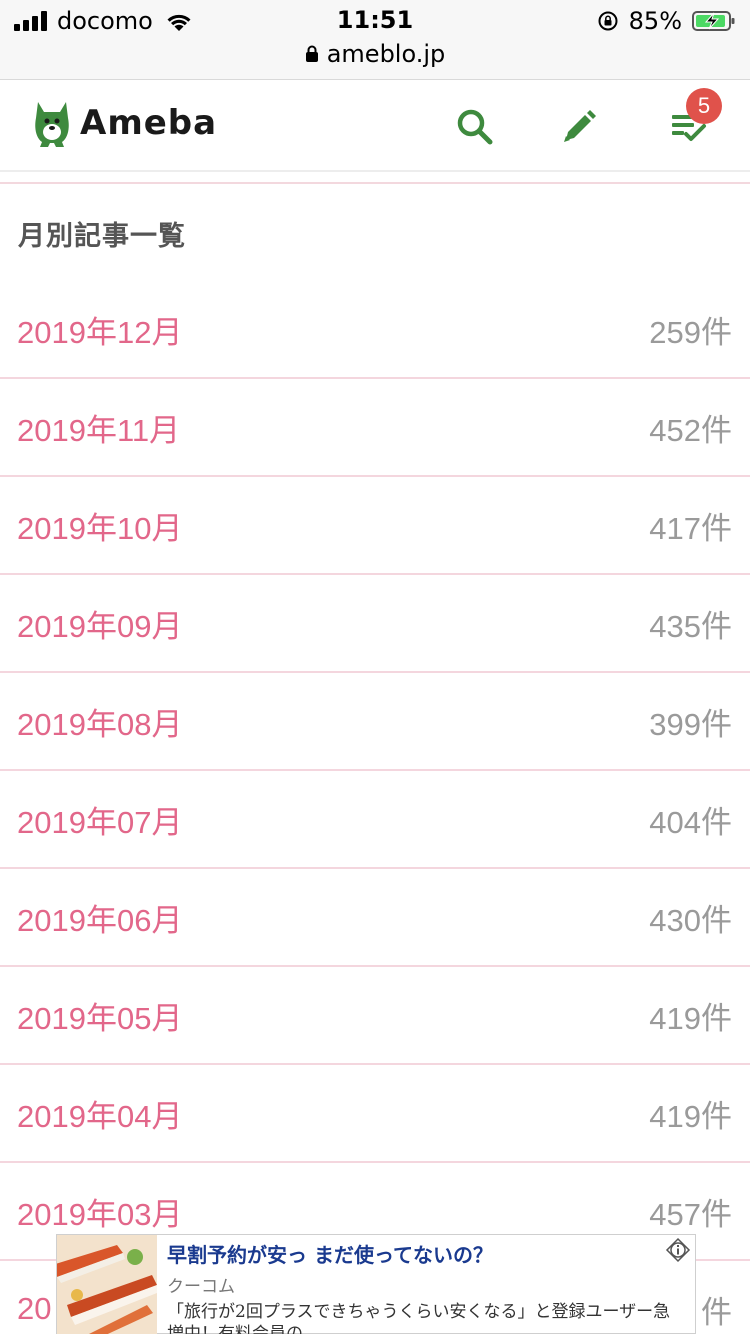  What do you see at coordinates (375, 918) in the screenshot?
I see `month-row: 2019年06月 430件` at bounding box center [375, 918].